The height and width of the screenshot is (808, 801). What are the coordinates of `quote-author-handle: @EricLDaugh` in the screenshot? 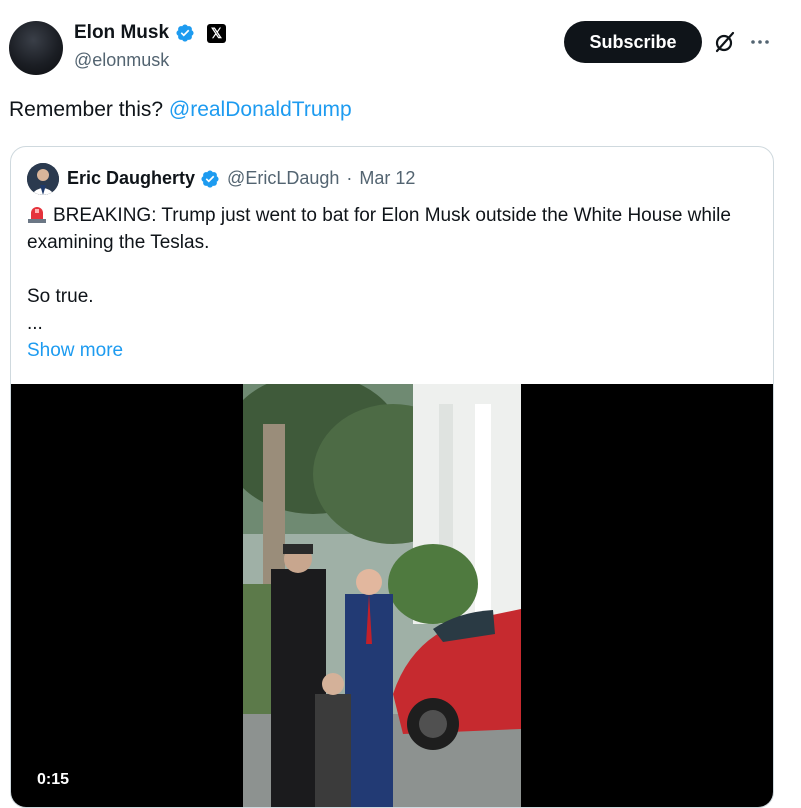 It's located at (283, 178).